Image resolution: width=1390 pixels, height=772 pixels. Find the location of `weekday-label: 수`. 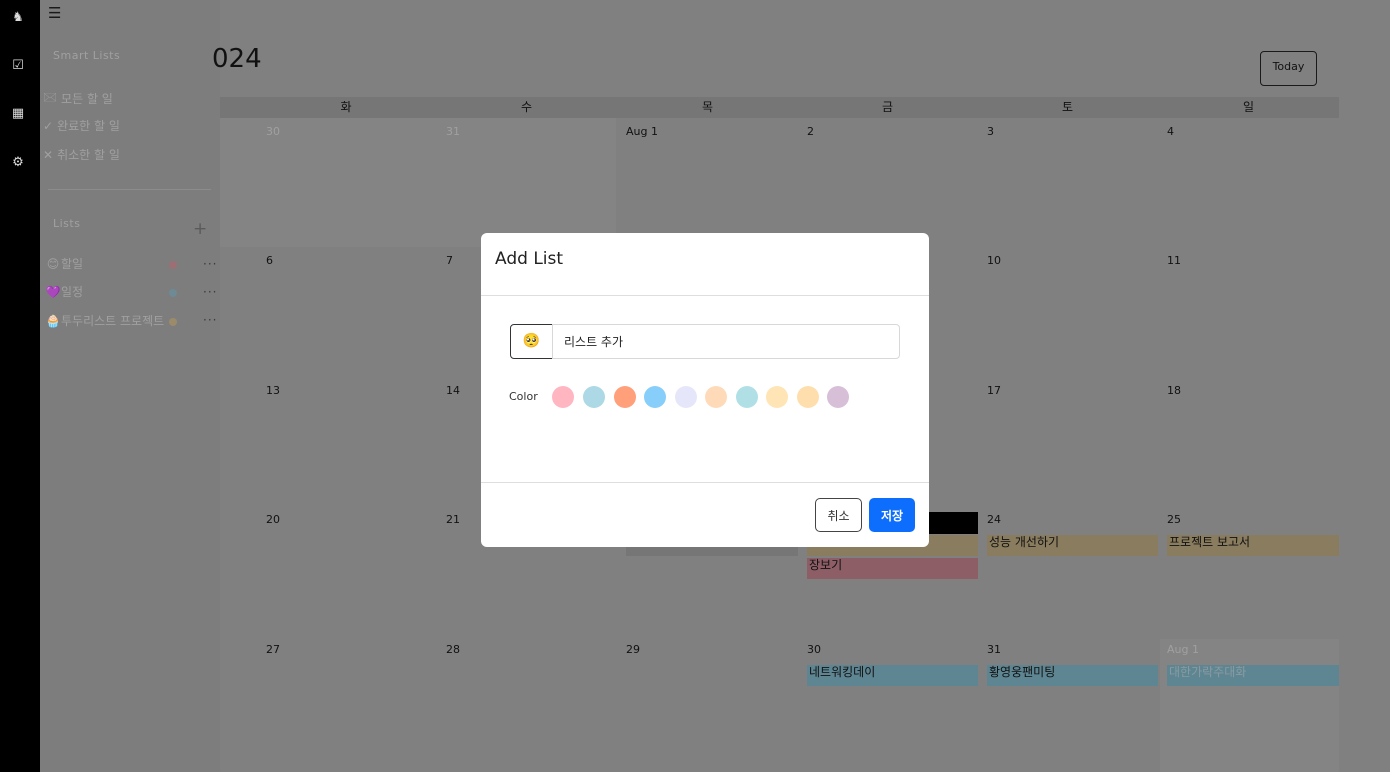

weekday-label: 수 is located at coordinates (526, 107).